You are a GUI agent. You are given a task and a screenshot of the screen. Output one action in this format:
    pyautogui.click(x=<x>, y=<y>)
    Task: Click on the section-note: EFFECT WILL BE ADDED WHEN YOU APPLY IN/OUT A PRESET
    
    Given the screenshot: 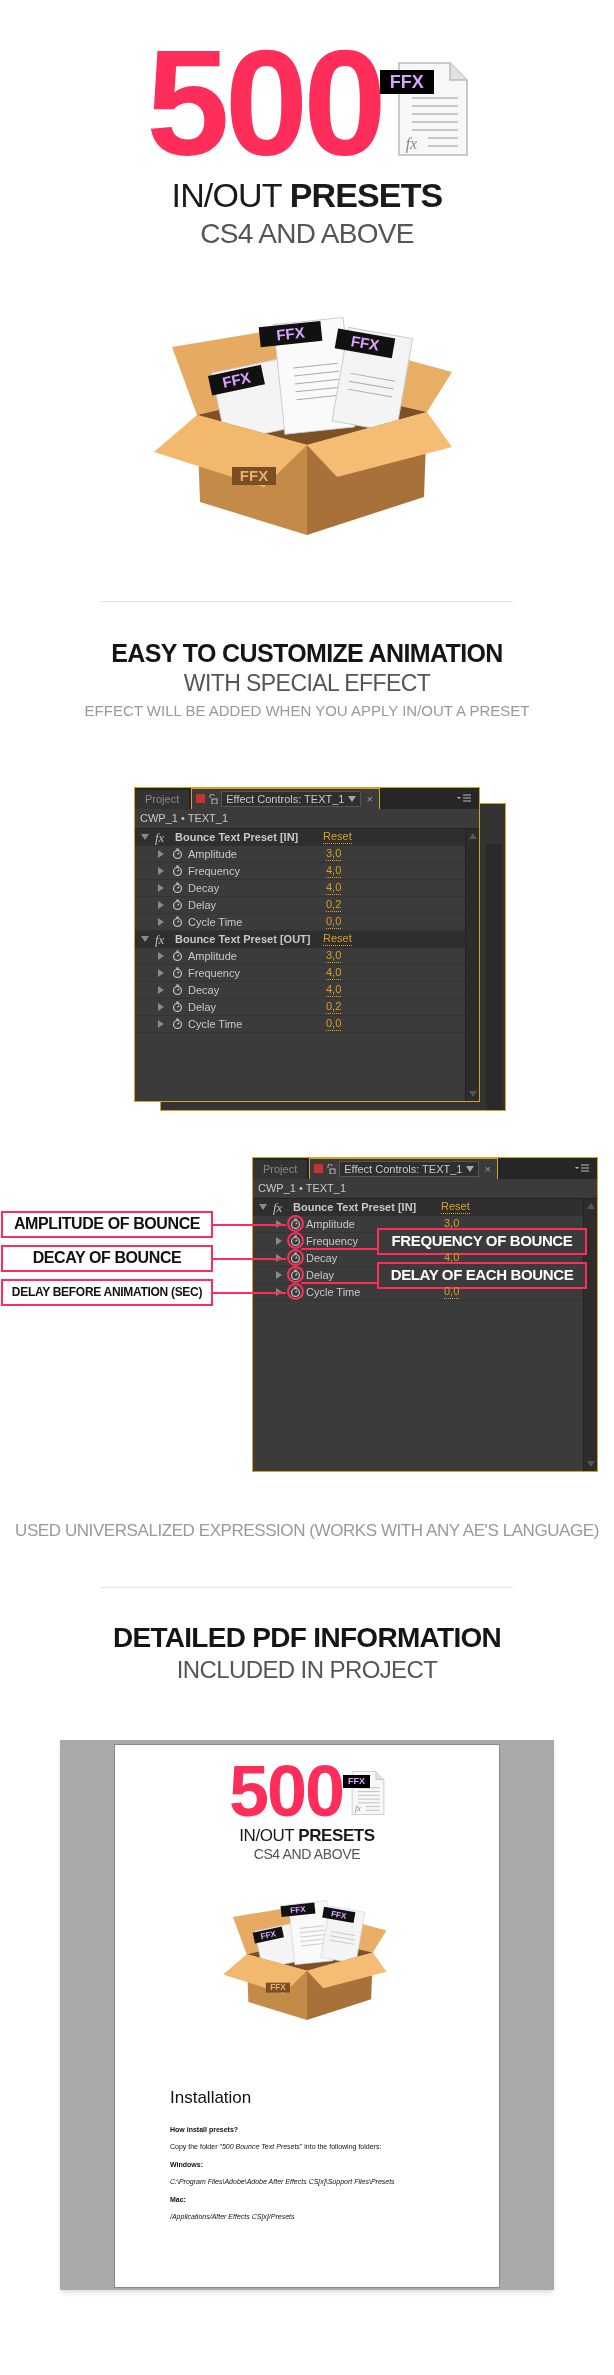 What is the action you would take?
    pyautogui.click(x=307, y=711)
    